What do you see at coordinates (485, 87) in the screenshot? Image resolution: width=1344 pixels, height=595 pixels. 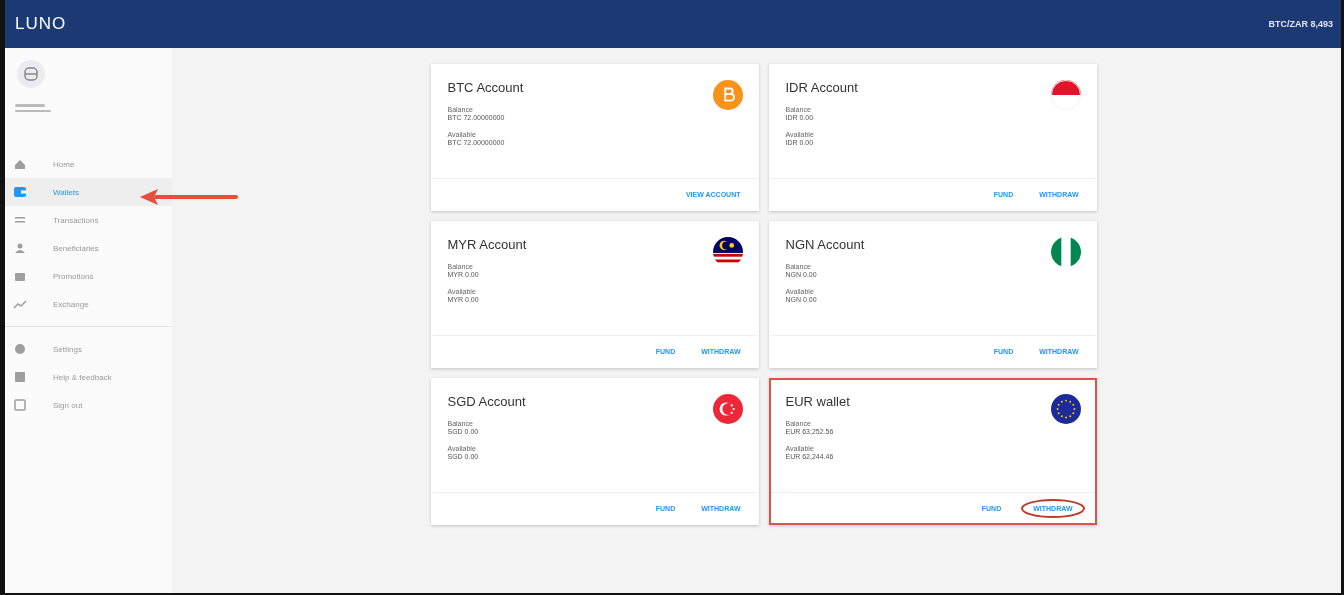 I see `card-title: BTC Account` at bounding box center [485, 87].